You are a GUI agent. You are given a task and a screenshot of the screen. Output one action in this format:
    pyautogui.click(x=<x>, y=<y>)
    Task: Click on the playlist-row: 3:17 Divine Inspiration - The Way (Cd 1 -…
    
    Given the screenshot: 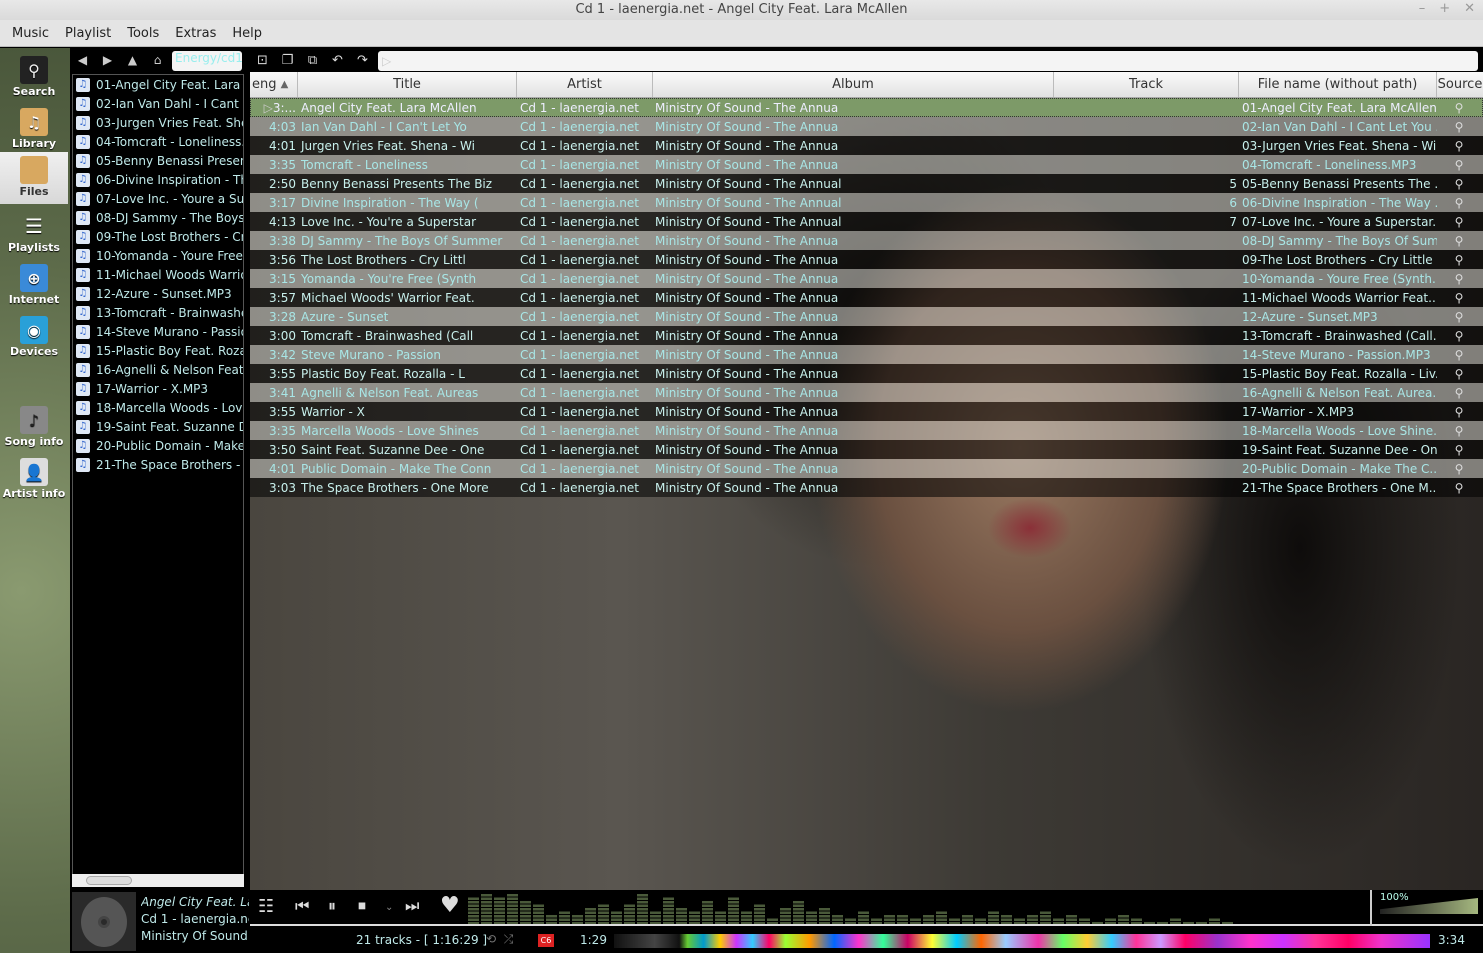 What is the action you would take?
    pyautogui.click(x=866, y=202)
    